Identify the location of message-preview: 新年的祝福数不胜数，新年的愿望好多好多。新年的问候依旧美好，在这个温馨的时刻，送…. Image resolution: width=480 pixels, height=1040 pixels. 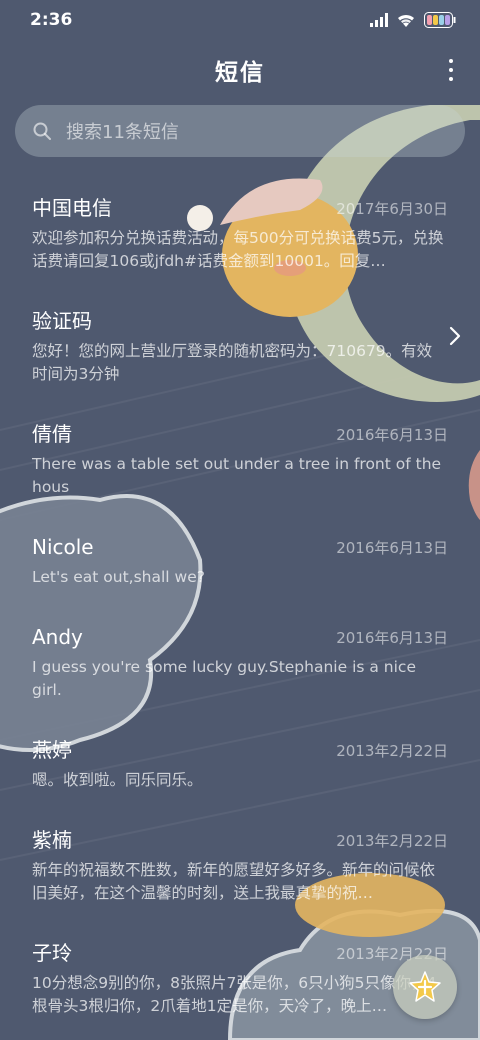
(234, 881).